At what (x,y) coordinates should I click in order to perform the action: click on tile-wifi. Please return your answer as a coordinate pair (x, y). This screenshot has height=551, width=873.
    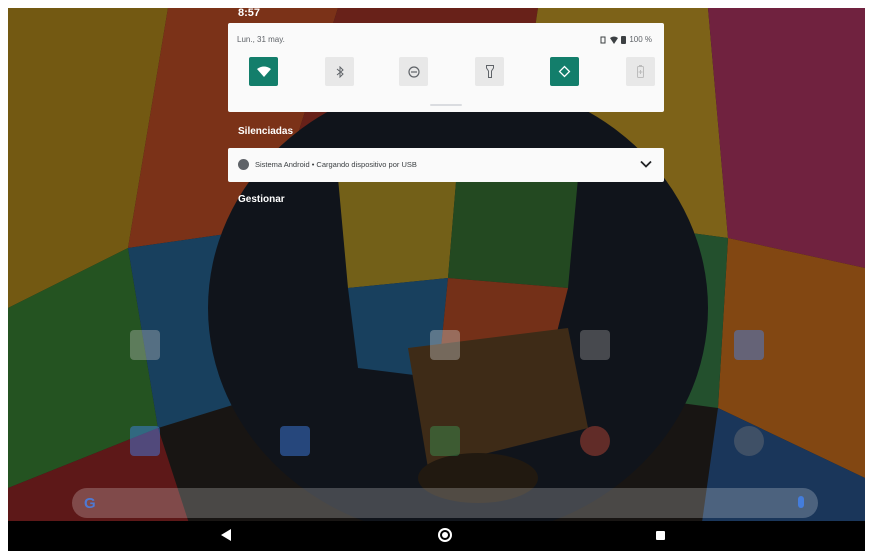
    Looking at the image, I should click on (263, 71).